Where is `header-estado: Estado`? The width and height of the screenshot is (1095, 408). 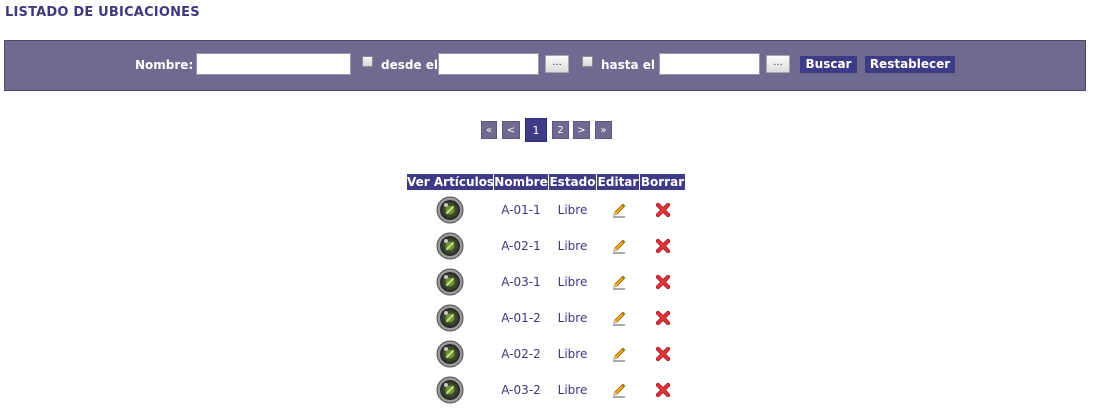 header-estado: Estado is located at coordinates (572, 182).